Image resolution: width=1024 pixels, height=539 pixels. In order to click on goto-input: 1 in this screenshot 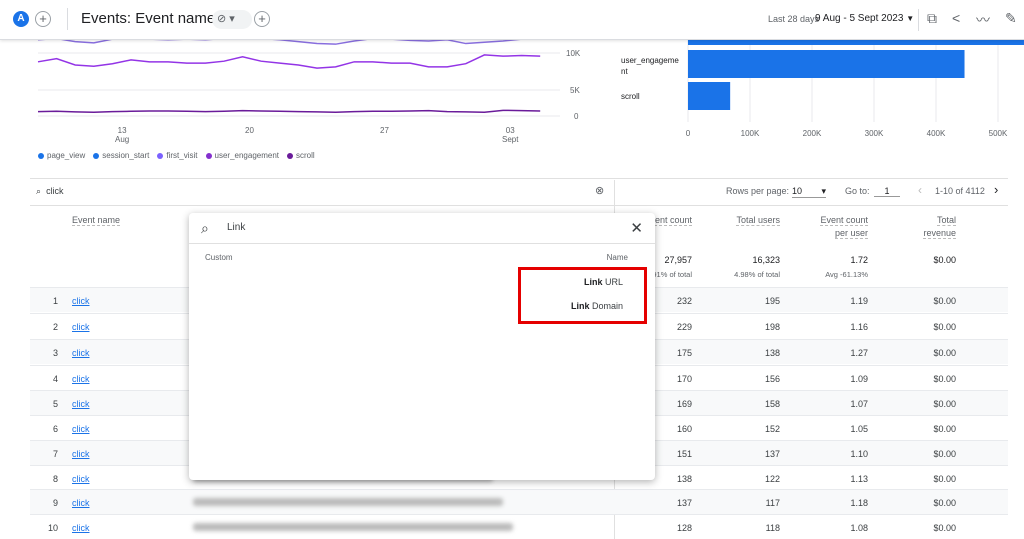, I will do `click(887, 191)`.